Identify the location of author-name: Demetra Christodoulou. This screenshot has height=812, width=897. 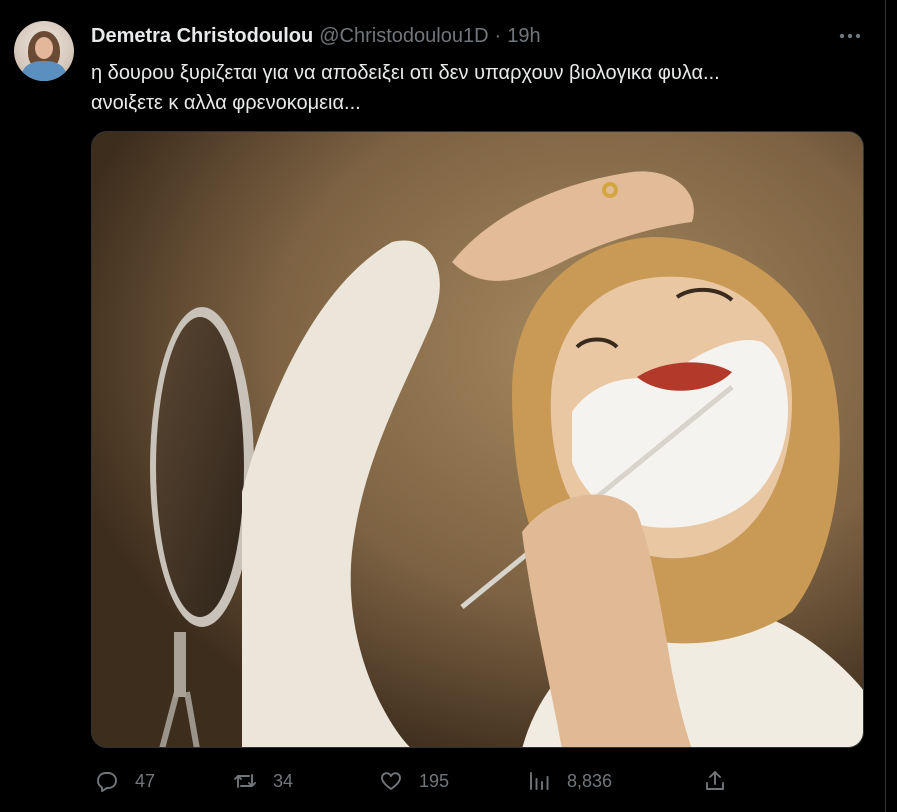
(202, 36).